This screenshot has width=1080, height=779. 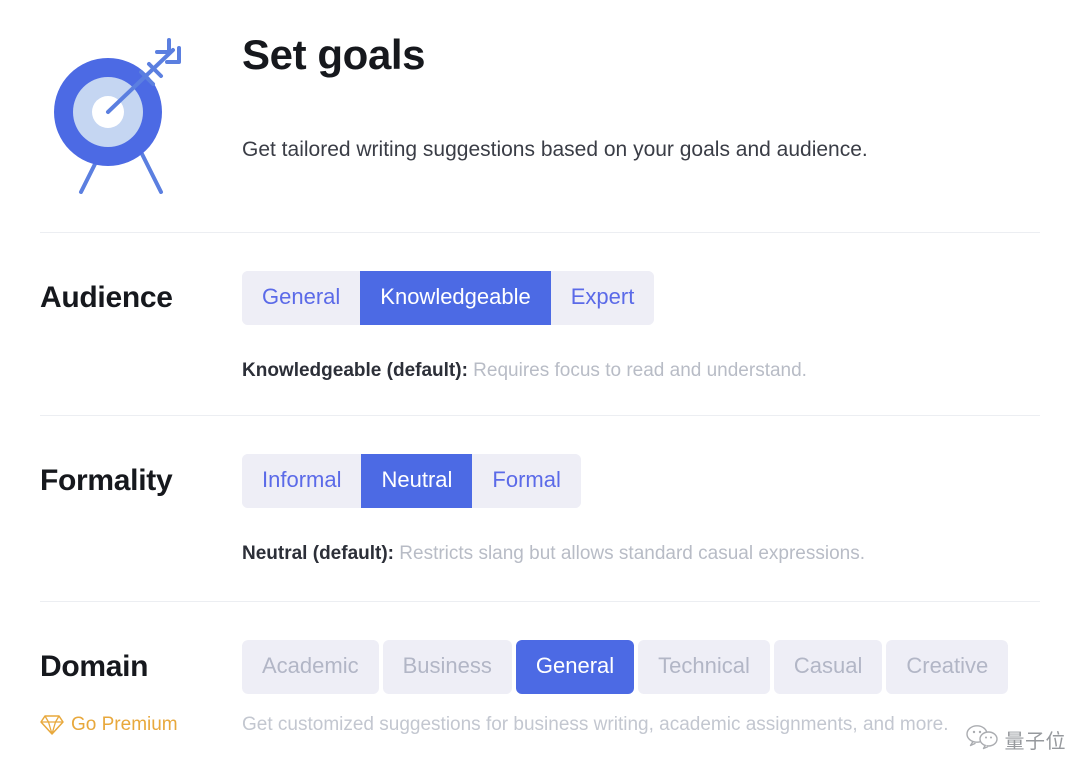 What do you see at coordinates (120, 111) in the screenshot?
I see `target-with-arrow-icon` at bounding box center [120, 111].